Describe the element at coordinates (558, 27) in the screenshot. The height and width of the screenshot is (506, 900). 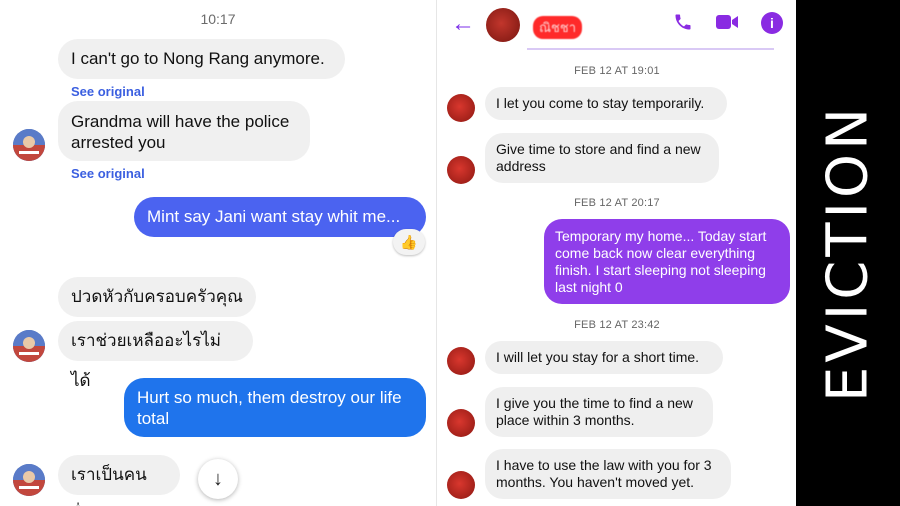
I see `contact-name: ณิชชา` at that location.